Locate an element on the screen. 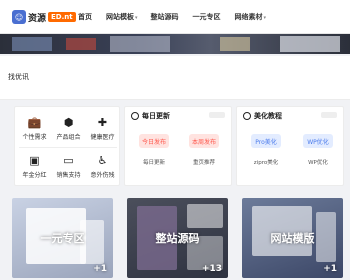 Image resolution: width=350 pixels, height=280 pixels. card-caption: 整站源码 is located at coordinates (177, 238).